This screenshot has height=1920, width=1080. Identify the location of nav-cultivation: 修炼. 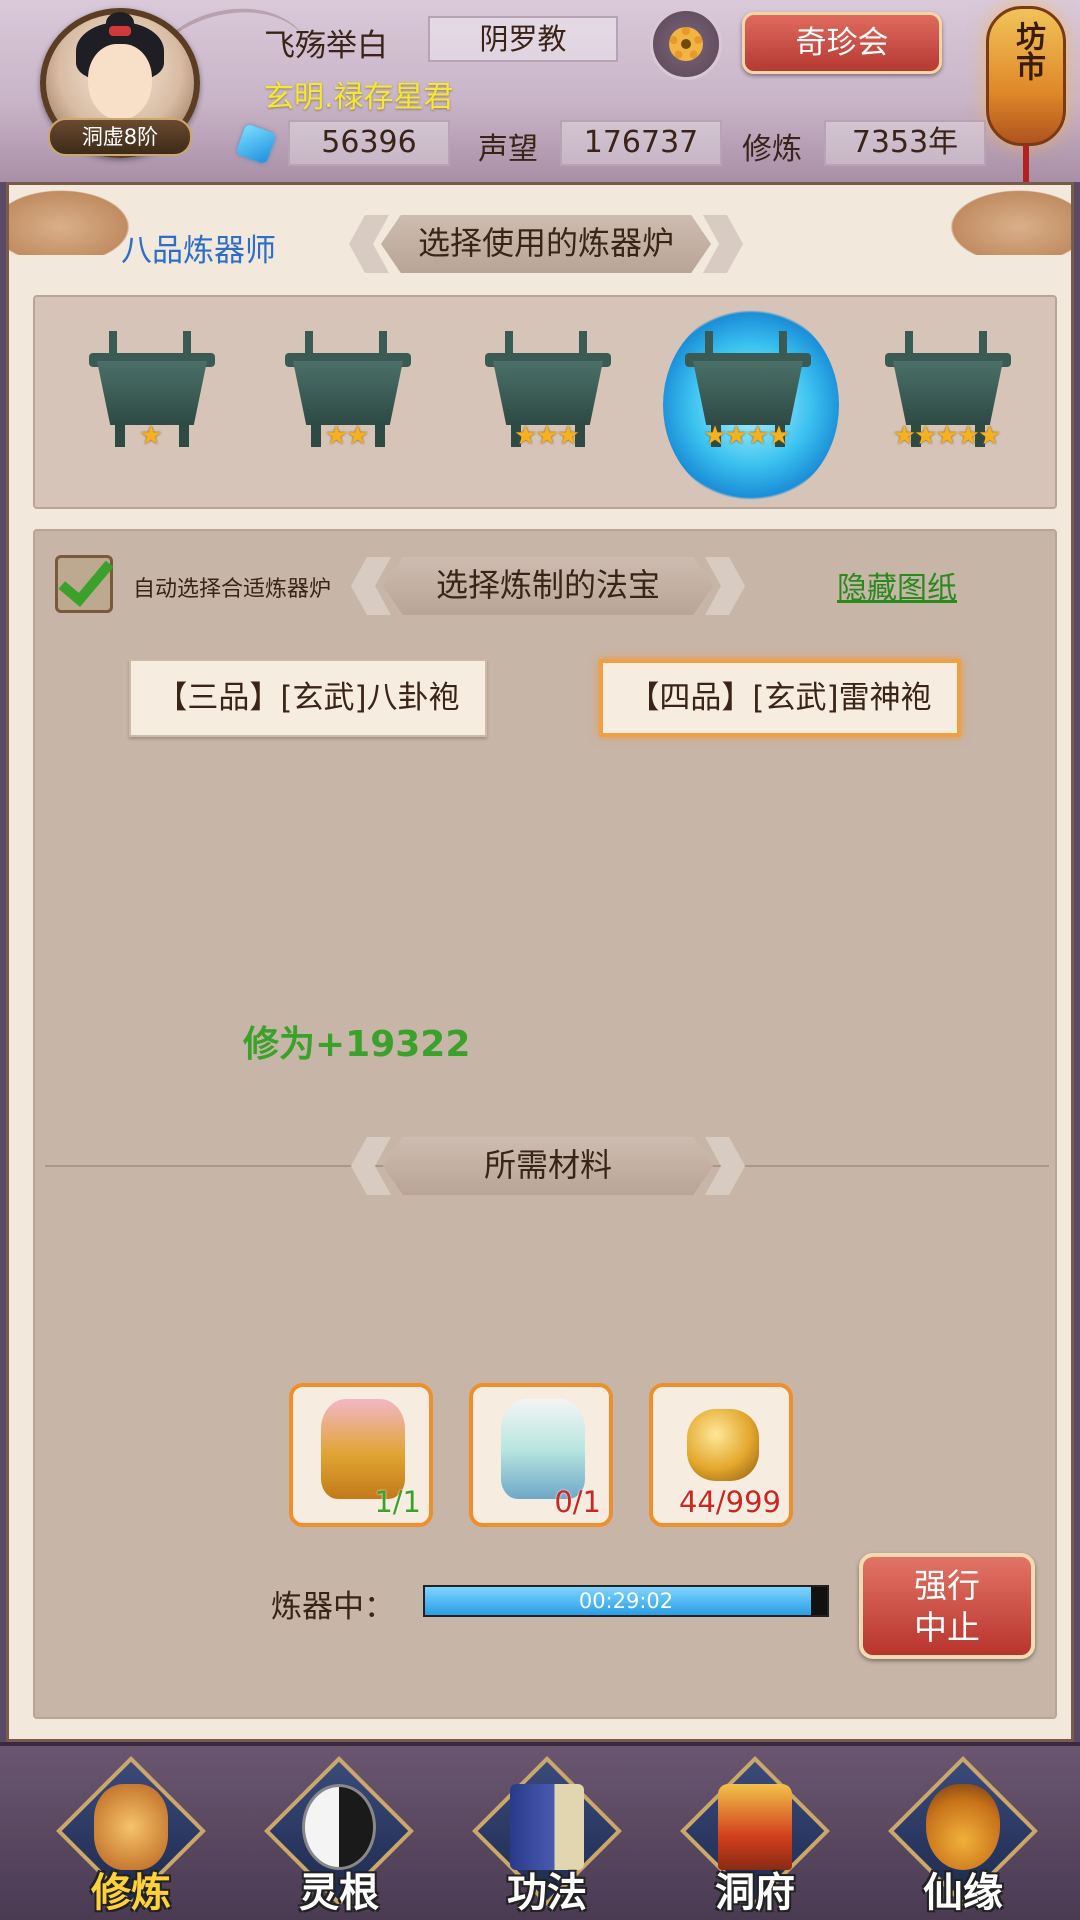
(131, 1836).